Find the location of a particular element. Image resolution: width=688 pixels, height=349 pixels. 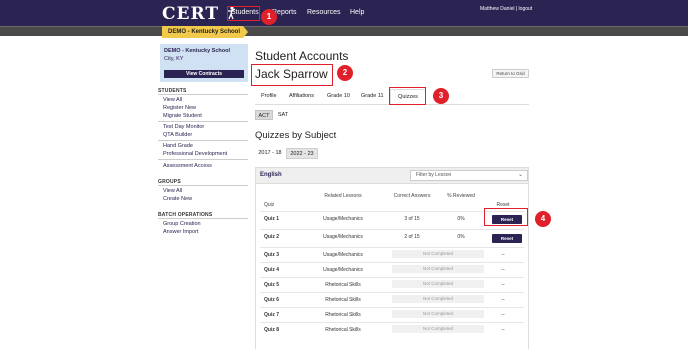

nav-help-link: Help is located at coordinates (357, 12).